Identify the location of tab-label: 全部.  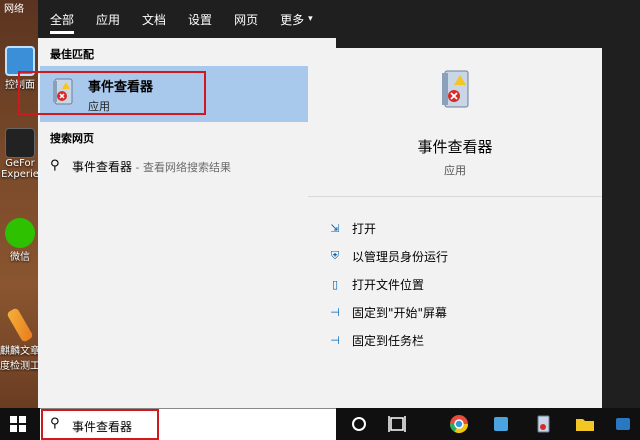
(62, 19).